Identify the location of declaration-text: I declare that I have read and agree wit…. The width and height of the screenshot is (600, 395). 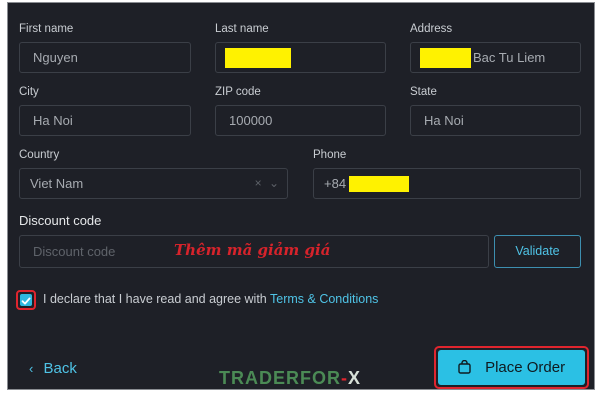
(155, 299).